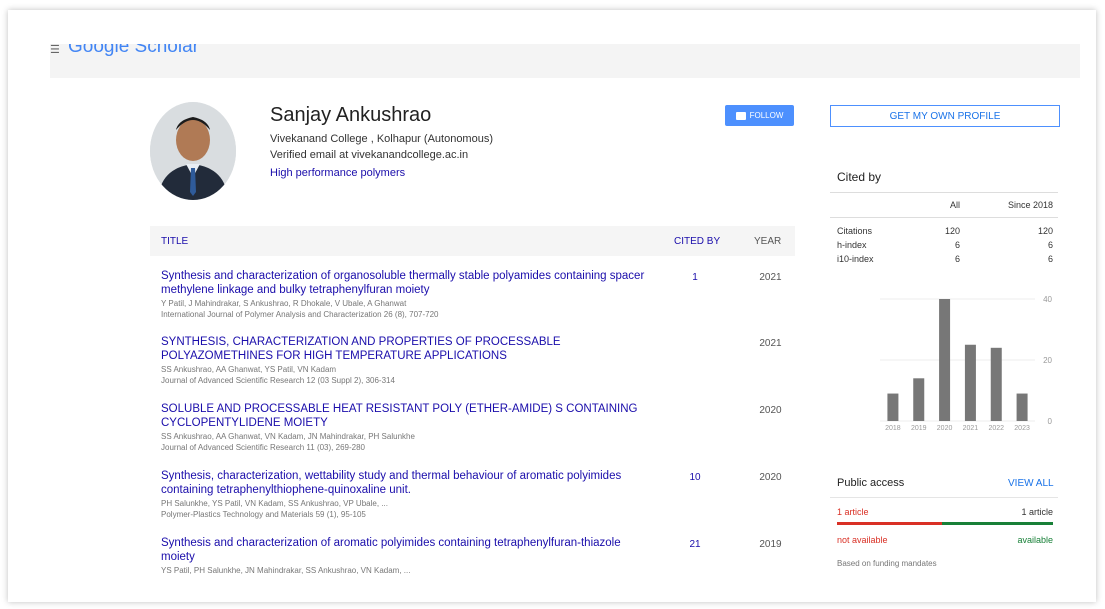  Describe the element at coordinates (855, 259) in the screenshot. I see `stats-label: i10-index` at that location.